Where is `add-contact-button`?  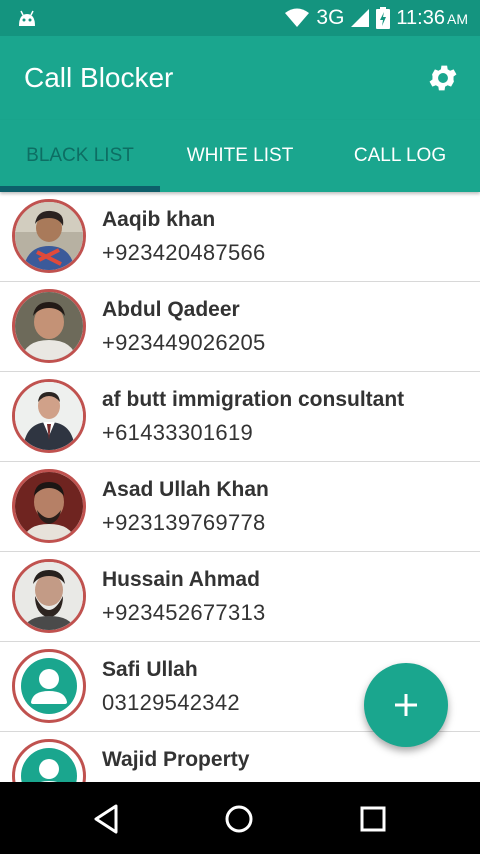
add-contact-button is located at coordinates (406, 705).